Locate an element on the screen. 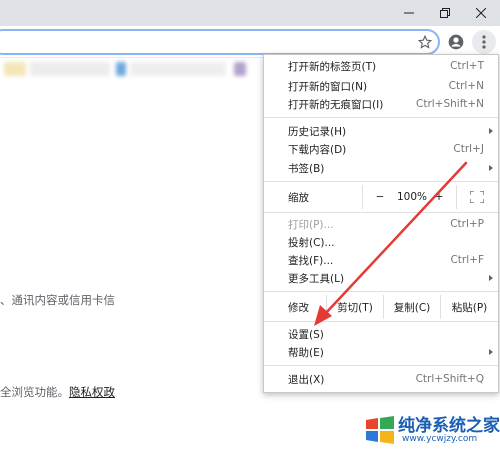  title-bar is located at coordinates (250, 13).